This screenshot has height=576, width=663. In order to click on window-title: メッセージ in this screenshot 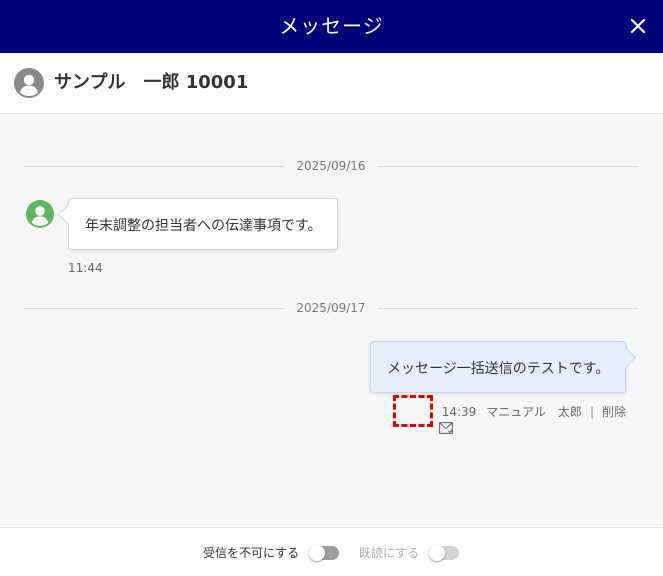, I will do `click(331, 26)`.